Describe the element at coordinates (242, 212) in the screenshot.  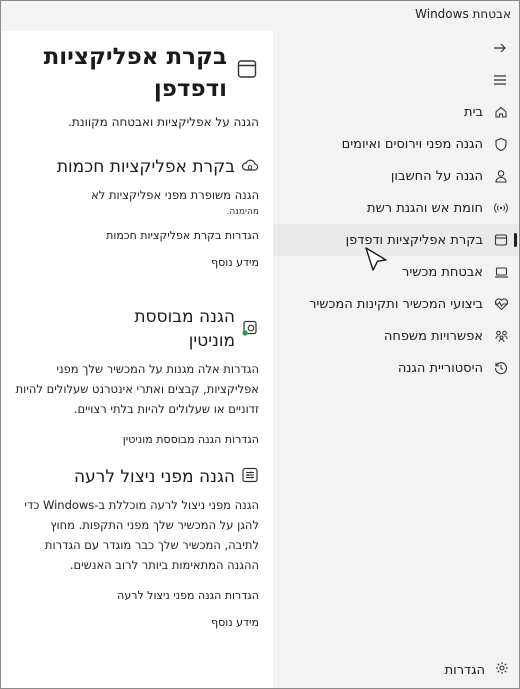
I see `section-note: מהימנה.` at that location.